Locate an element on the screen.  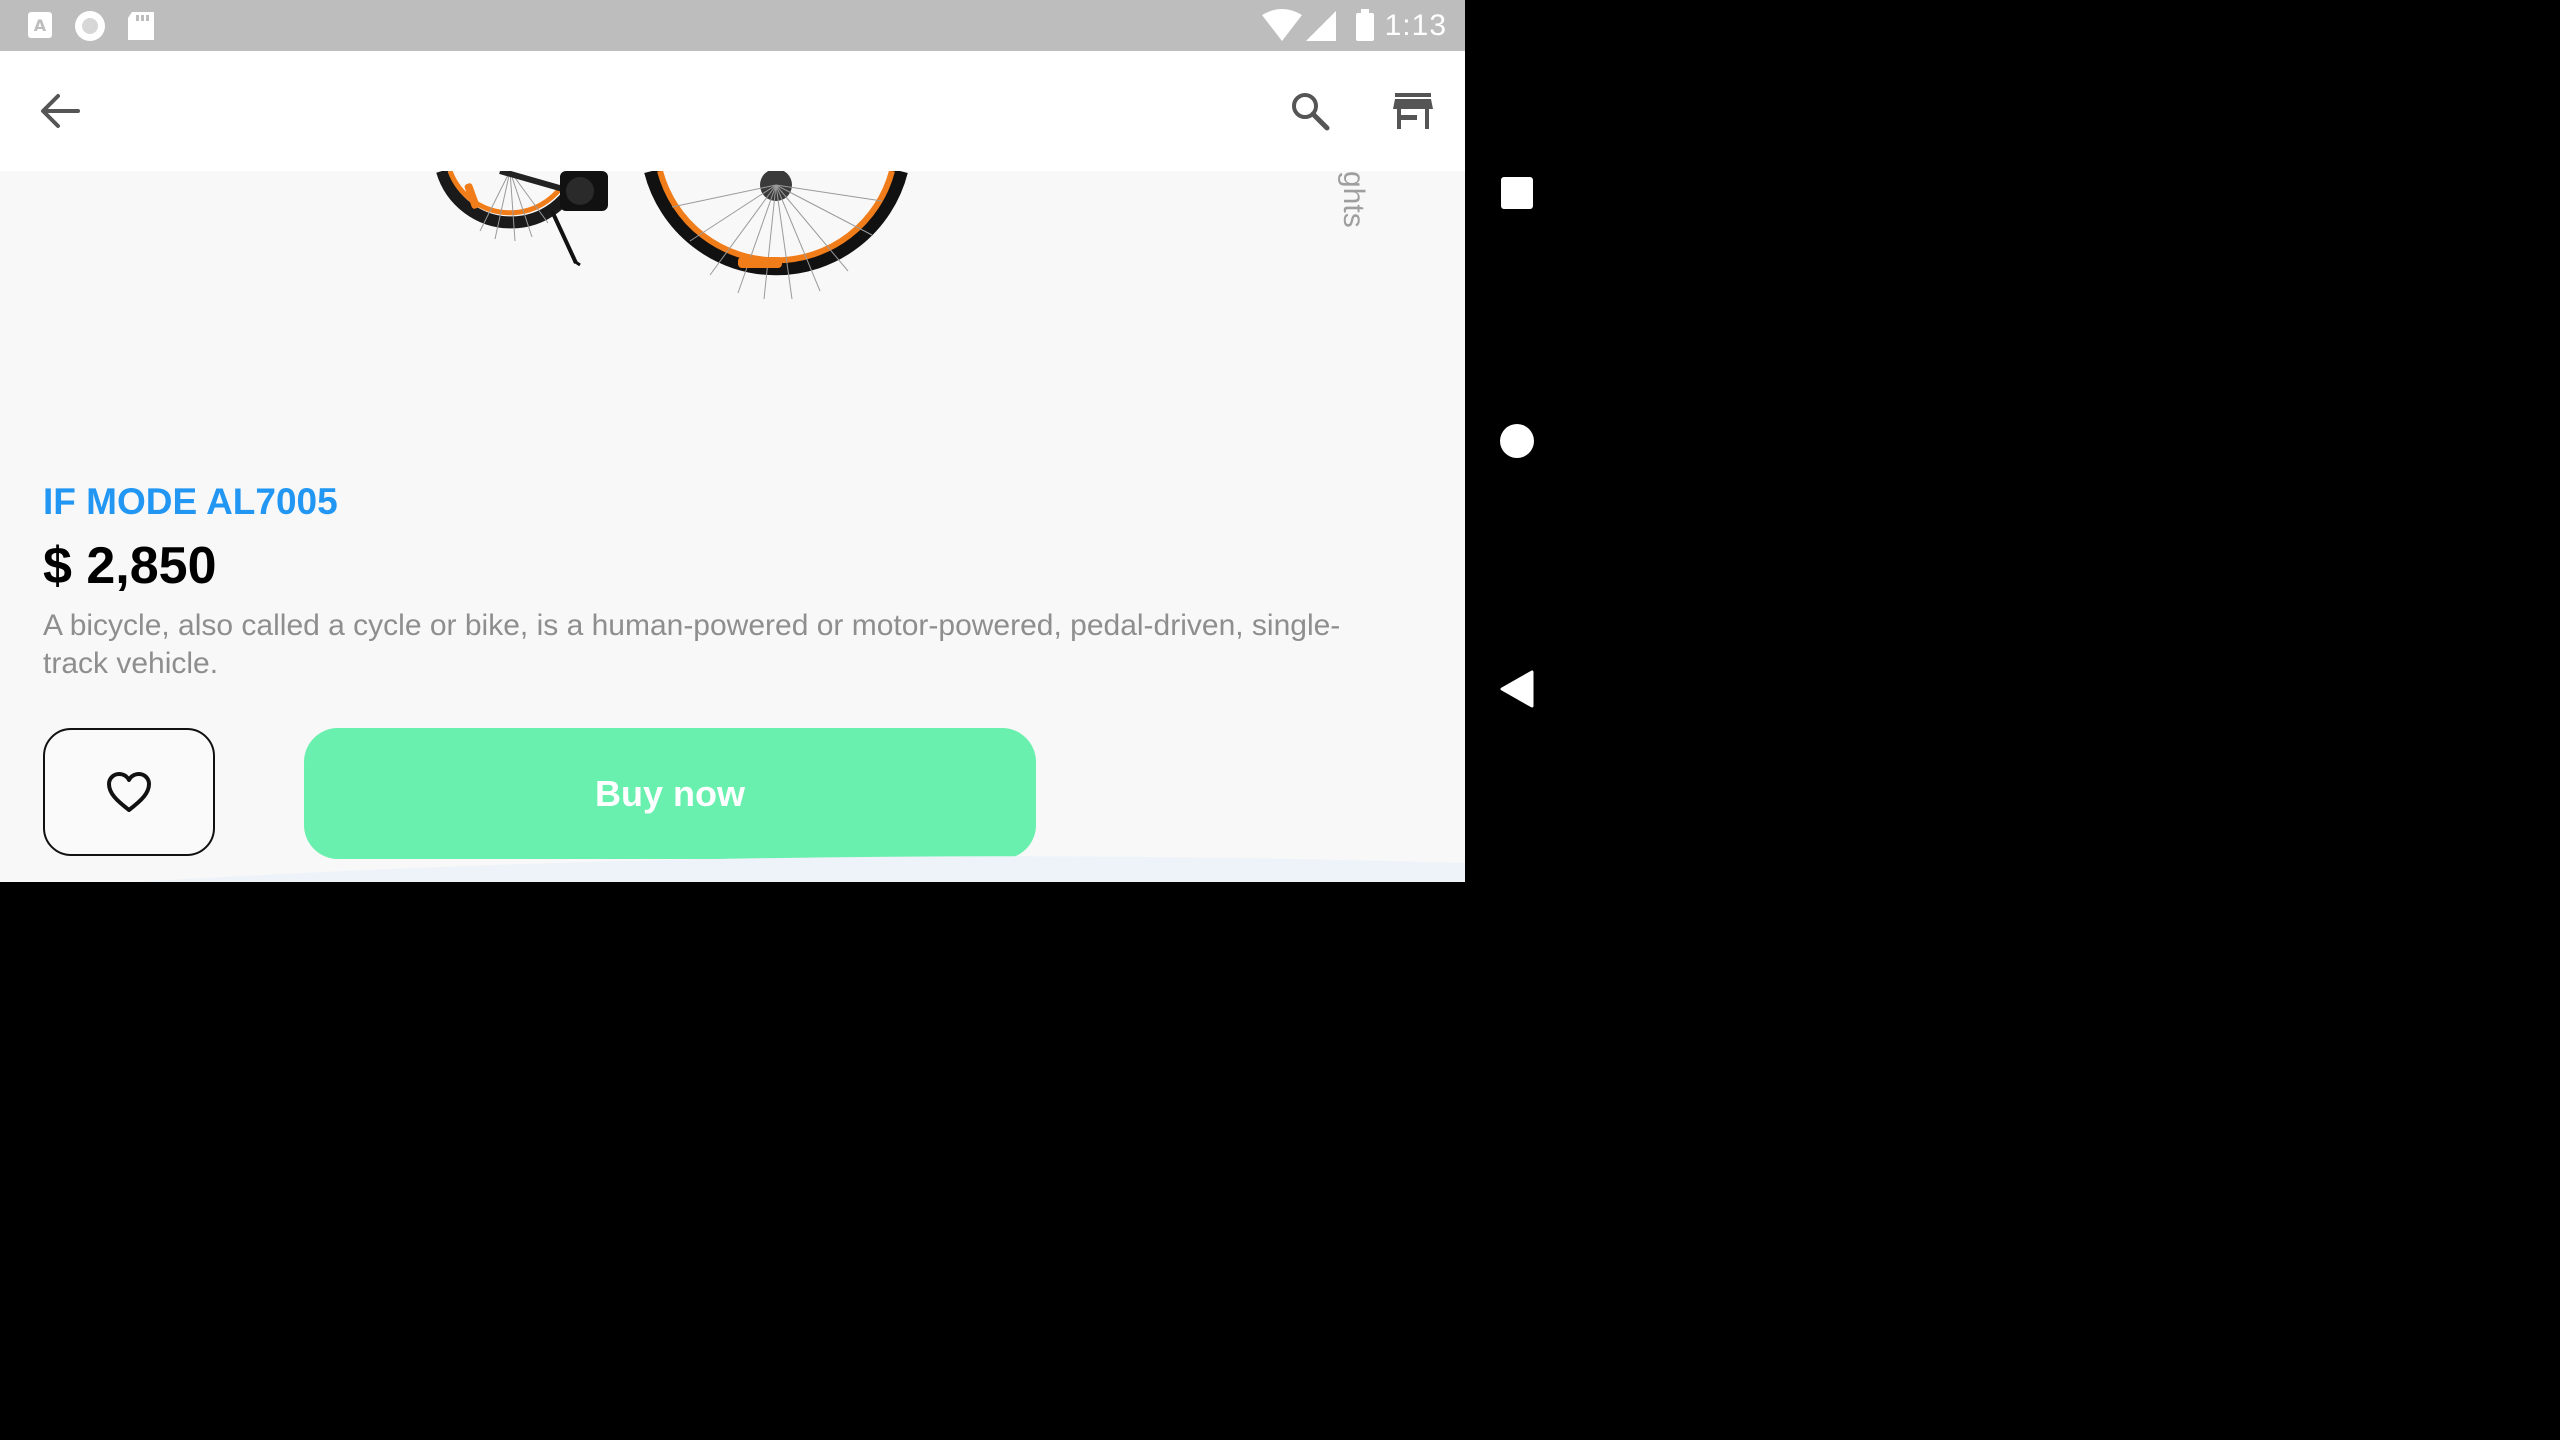
wifi-icon is located at coordinates (1282, 25).